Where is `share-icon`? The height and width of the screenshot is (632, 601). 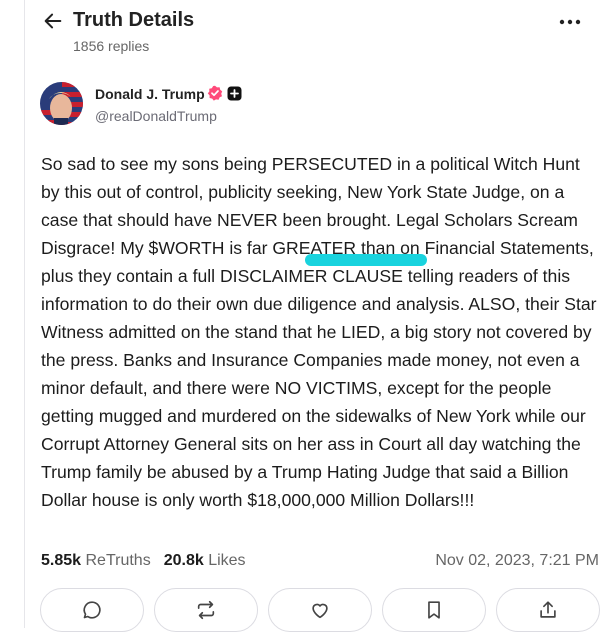 share-icon is located at coordinates (548, 609).